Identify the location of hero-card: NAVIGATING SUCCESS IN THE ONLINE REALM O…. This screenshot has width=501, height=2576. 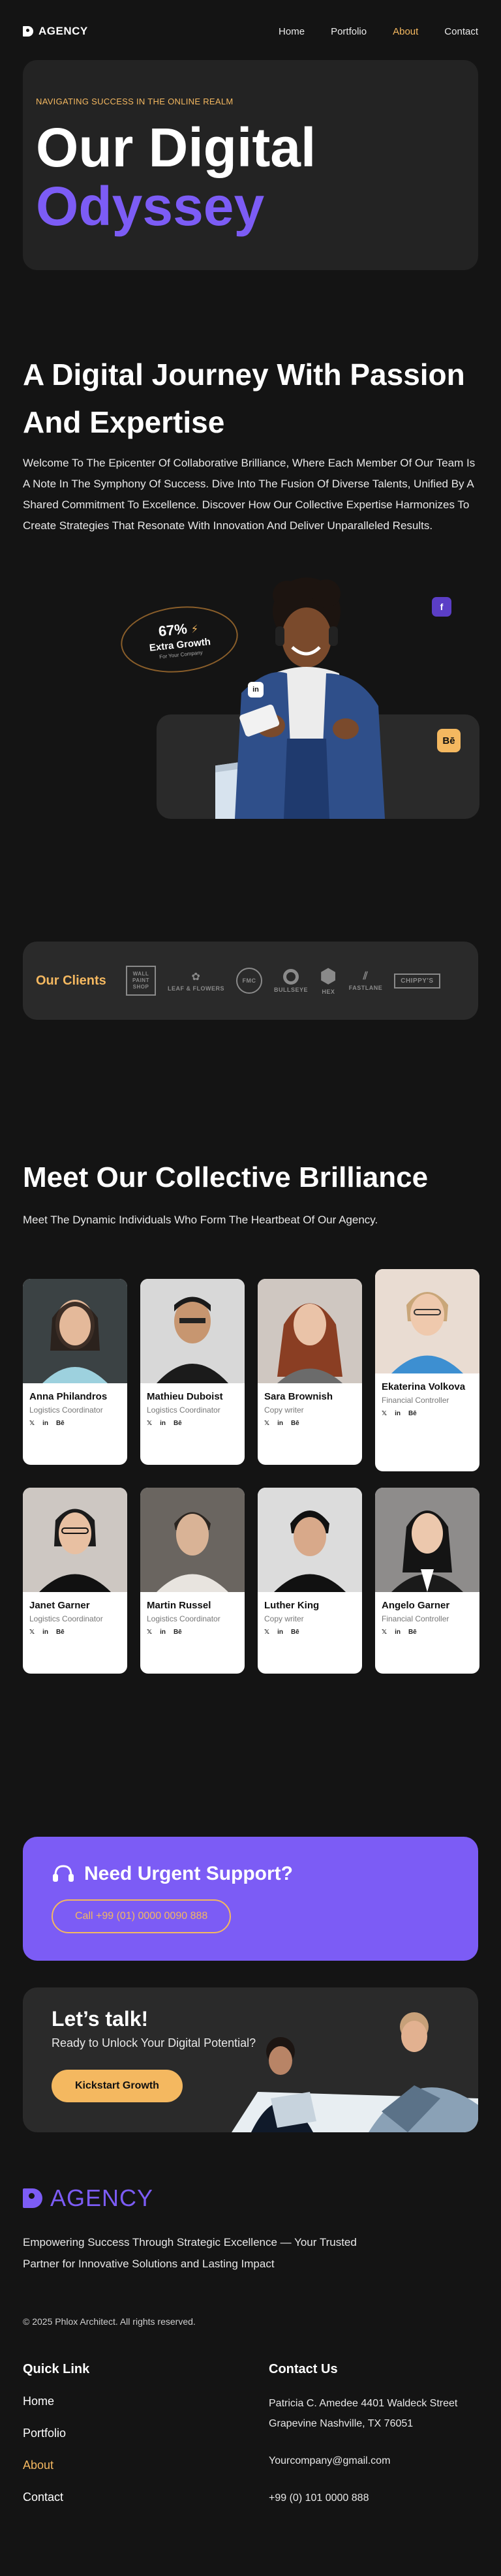
(250, 165).